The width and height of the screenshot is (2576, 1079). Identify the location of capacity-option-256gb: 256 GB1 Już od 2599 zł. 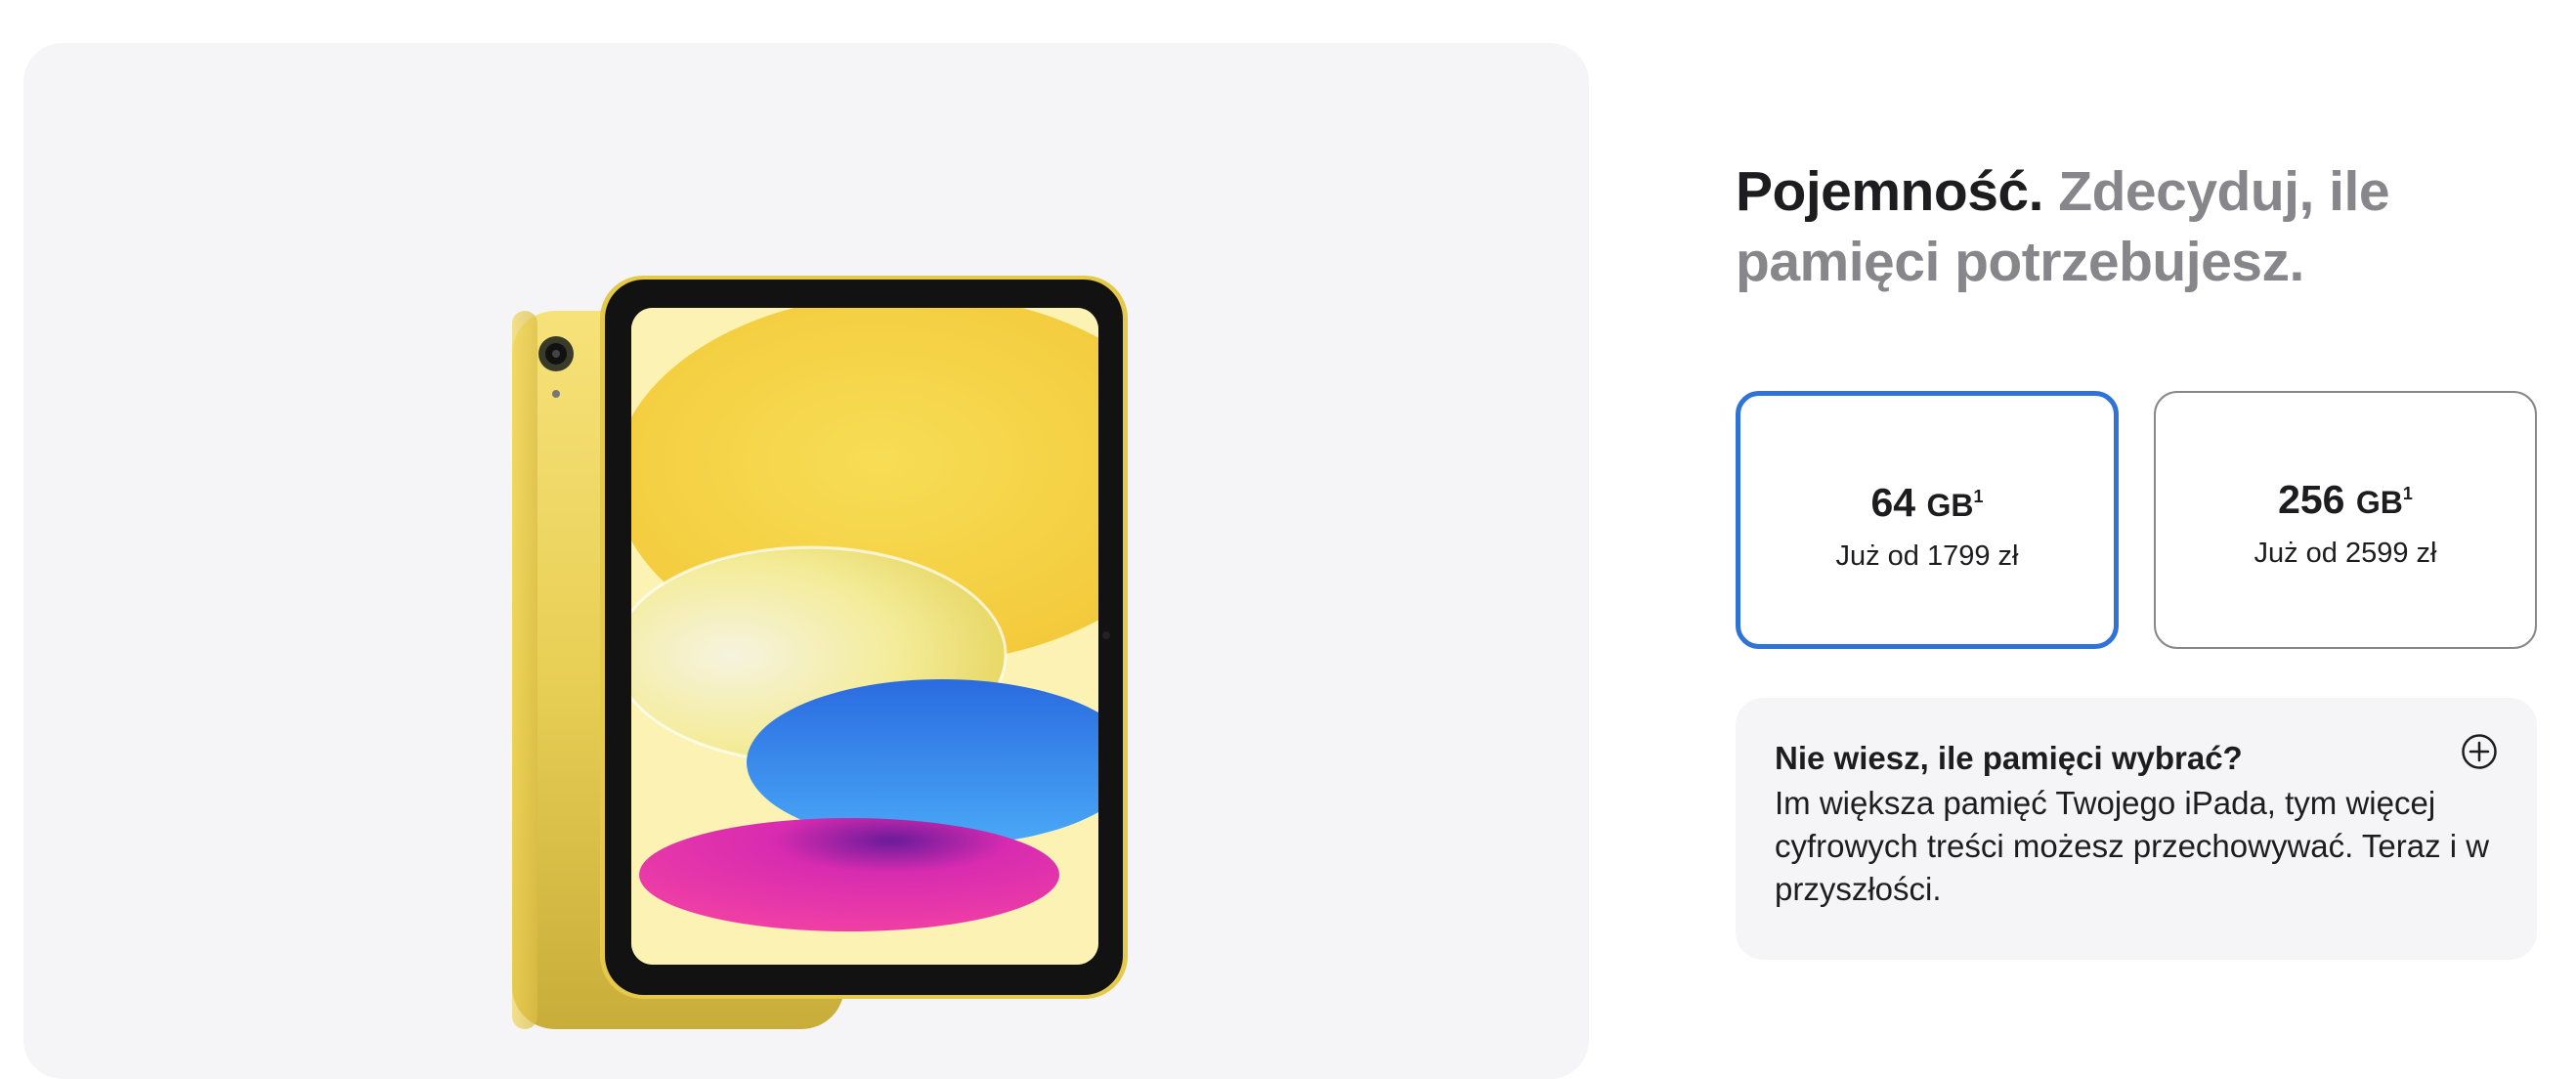
(2346, 520).